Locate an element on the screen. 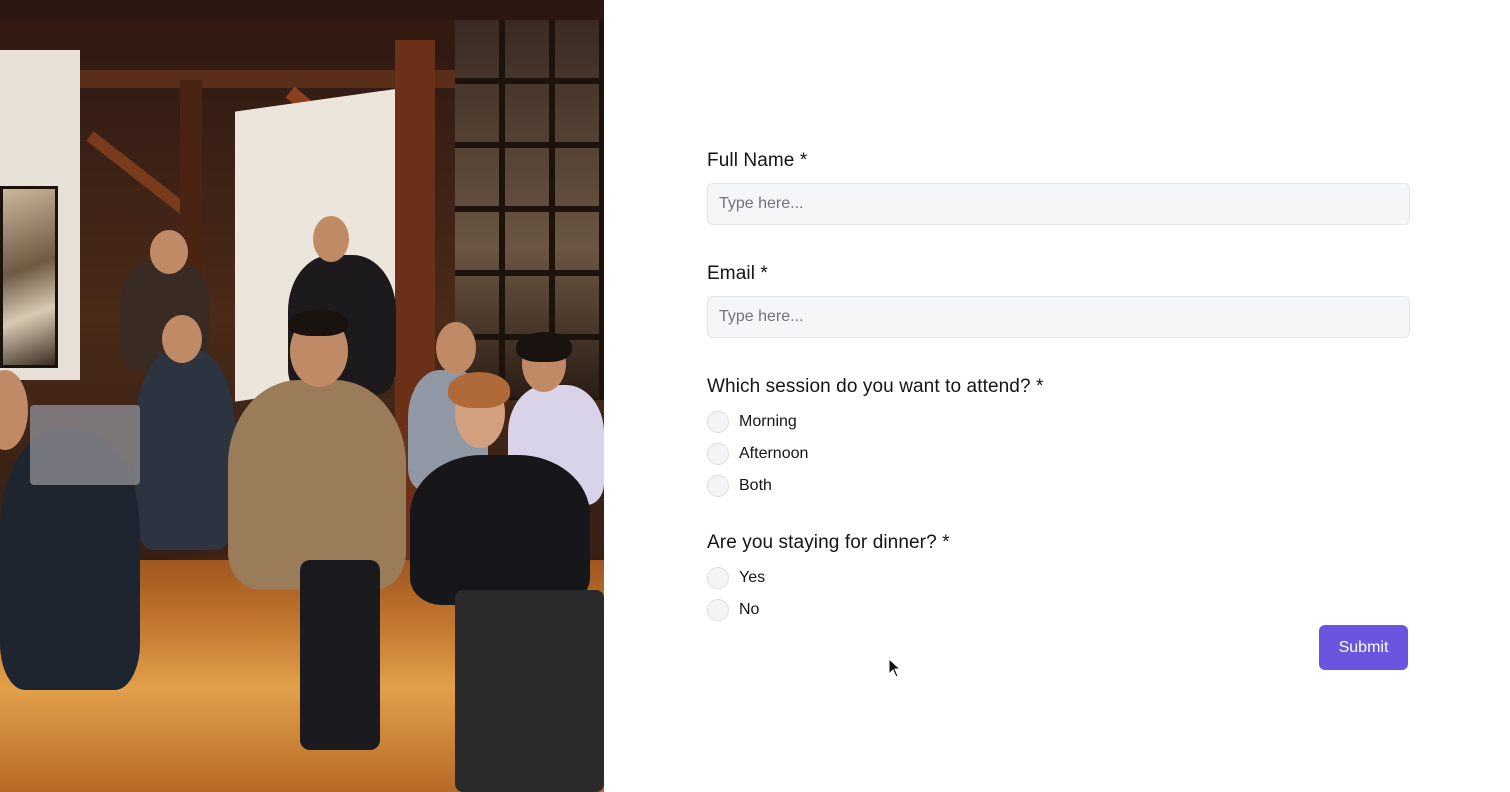 The width and height of the screenshot is (1510, 792). option-label: Afternoon is located at coordinates (774, 453).